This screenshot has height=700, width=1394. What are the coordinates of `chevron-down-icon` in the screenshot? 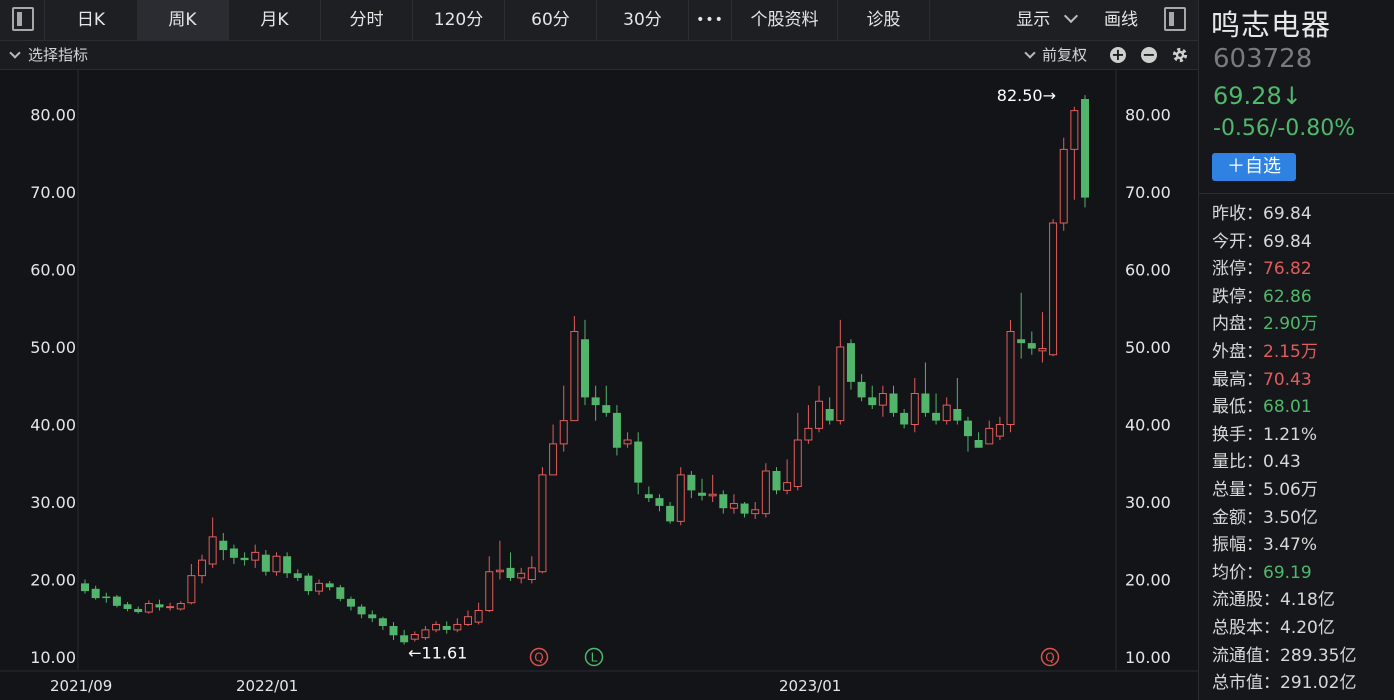 It's located at (15, 53).